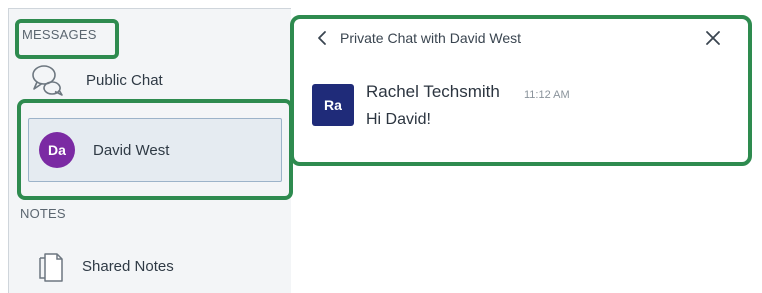 This screenshot has height=293, width=762. Describe the element at coordinates (333, 105) in the screenshot. I see `message-sender-avatar: Ra` at that location.